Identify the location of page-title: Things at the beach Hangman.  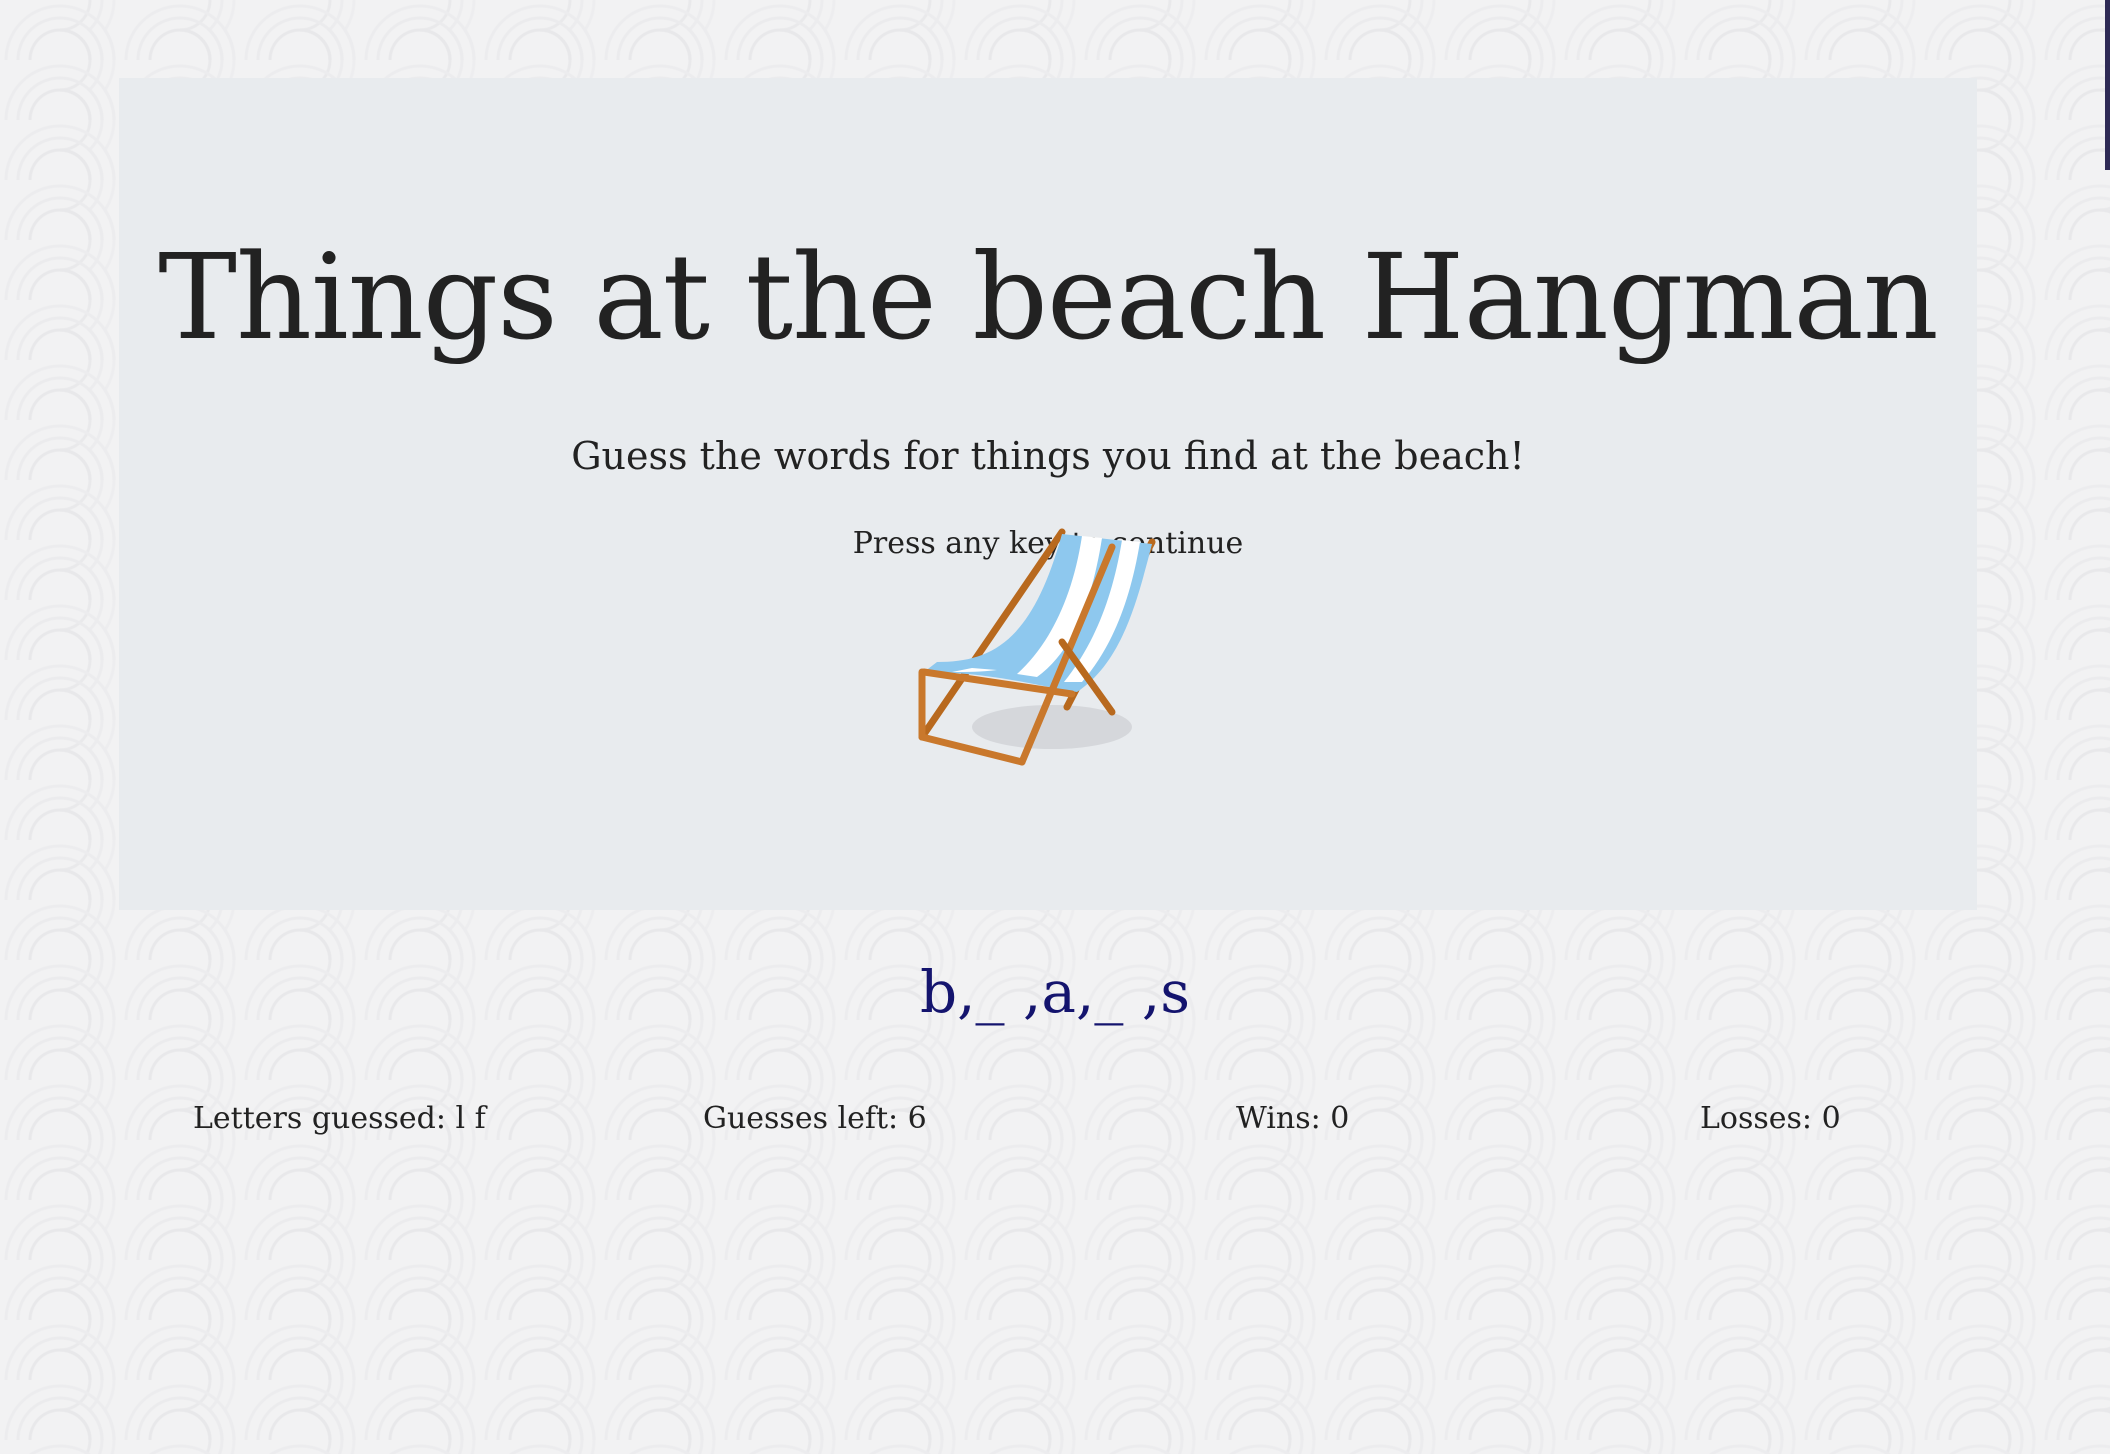
(1048, 297).